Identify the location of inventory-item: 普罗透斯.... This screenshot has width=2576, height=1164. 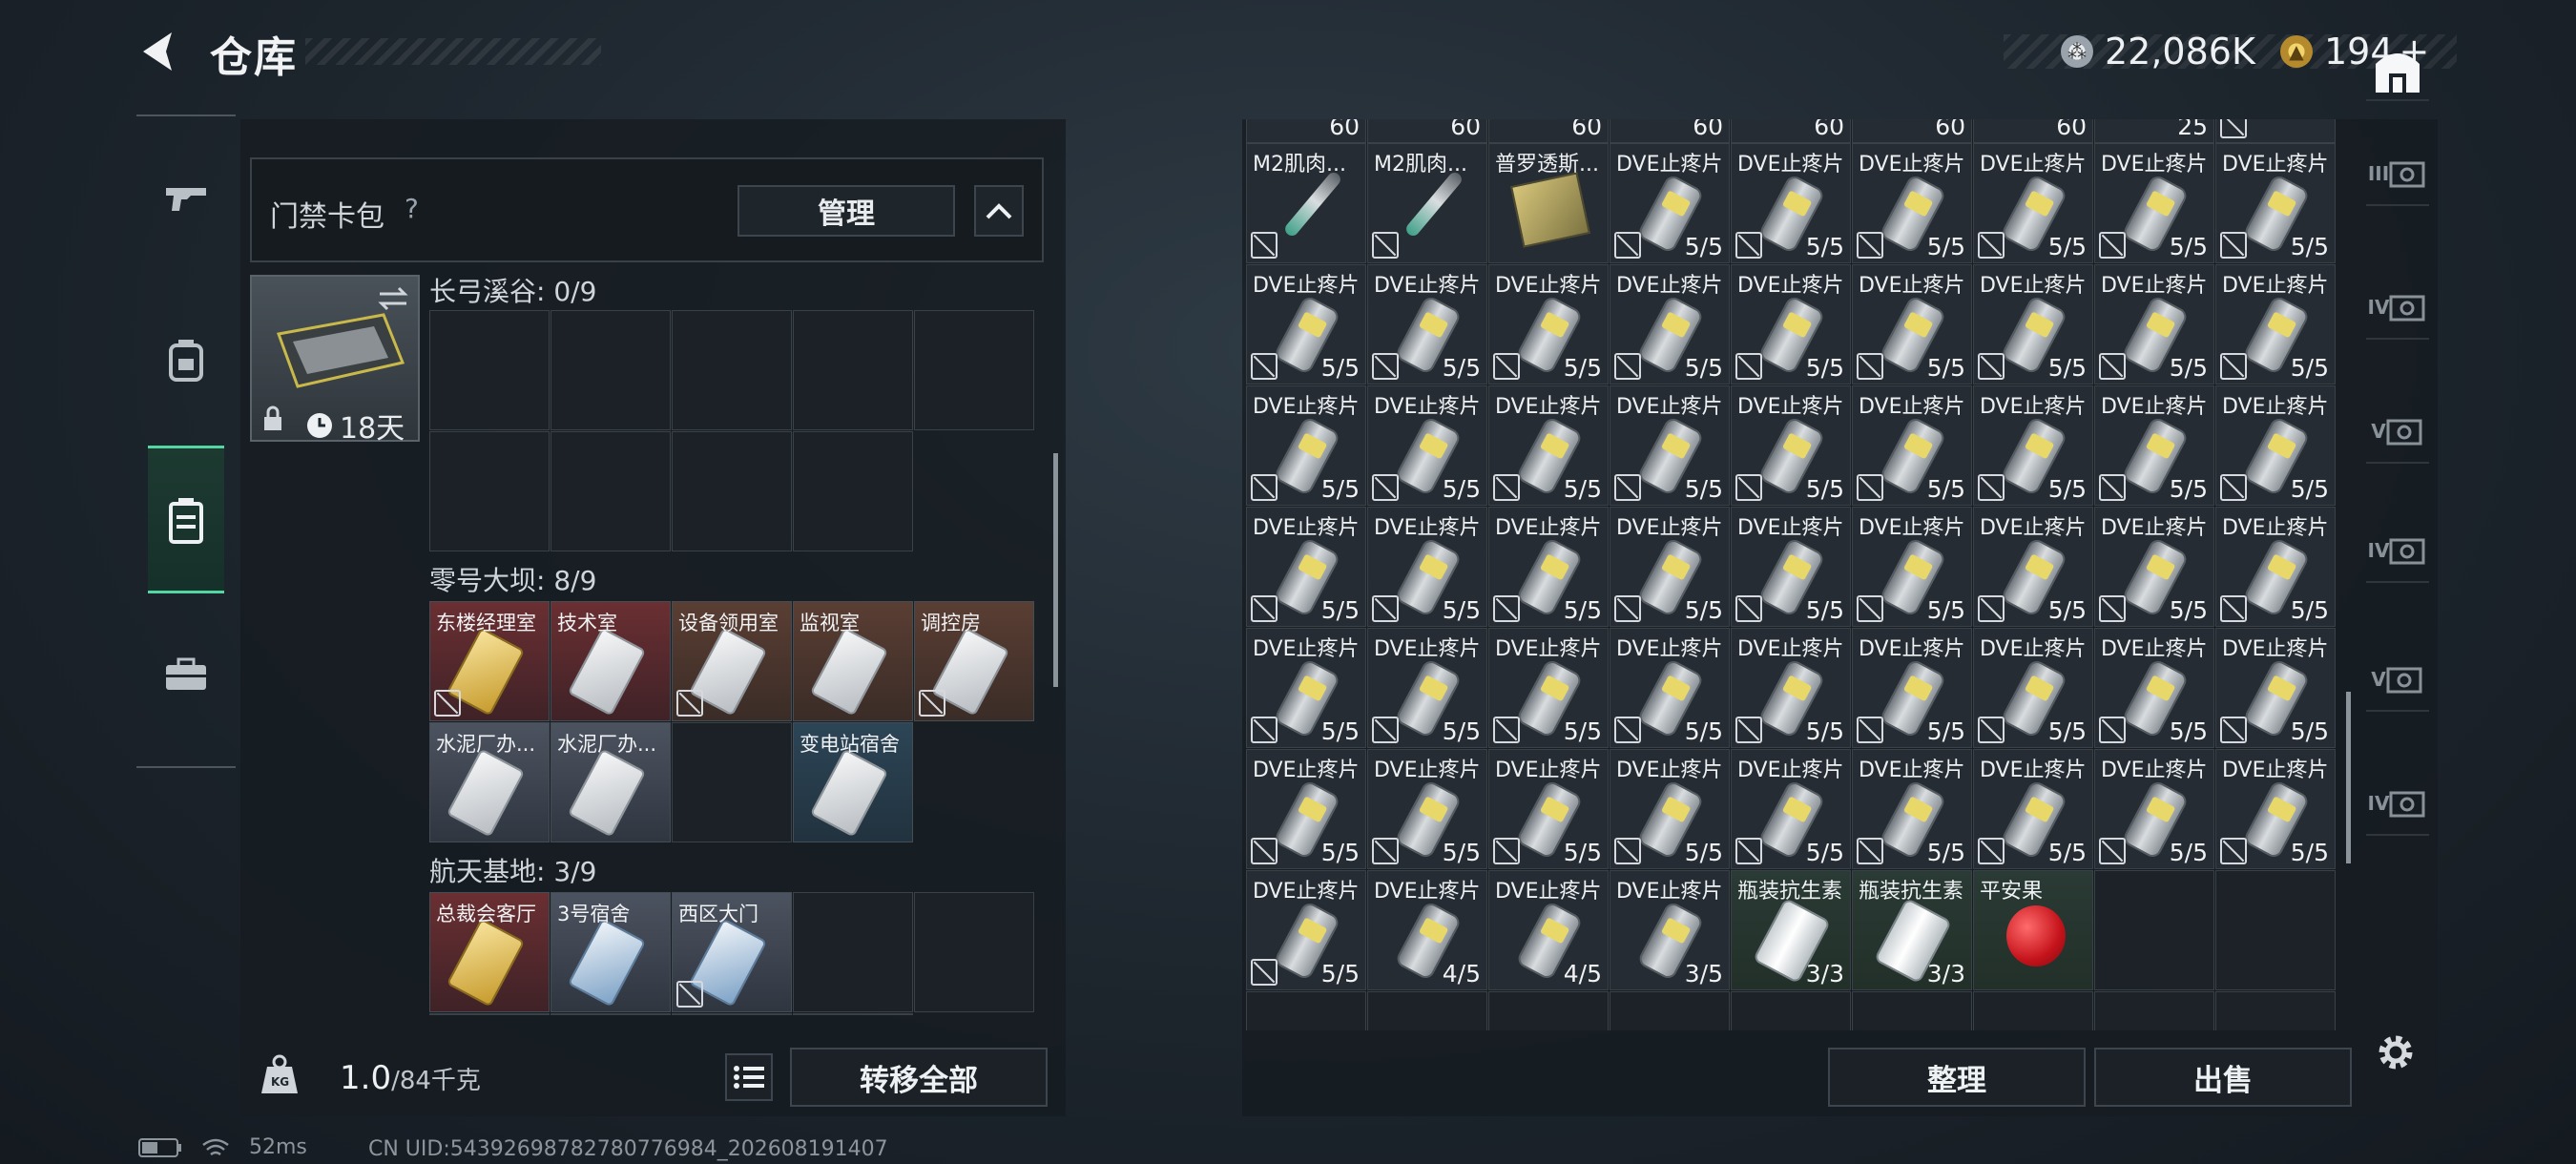
(1548, 203).